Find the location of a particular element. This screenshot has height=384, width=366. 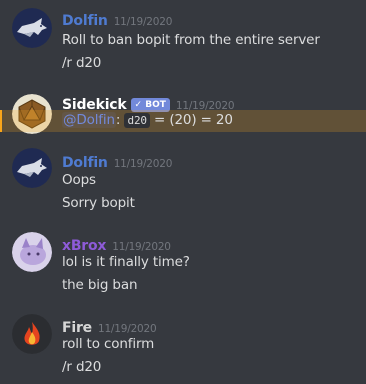

username: xBrox is located at coordinates (84, 246).